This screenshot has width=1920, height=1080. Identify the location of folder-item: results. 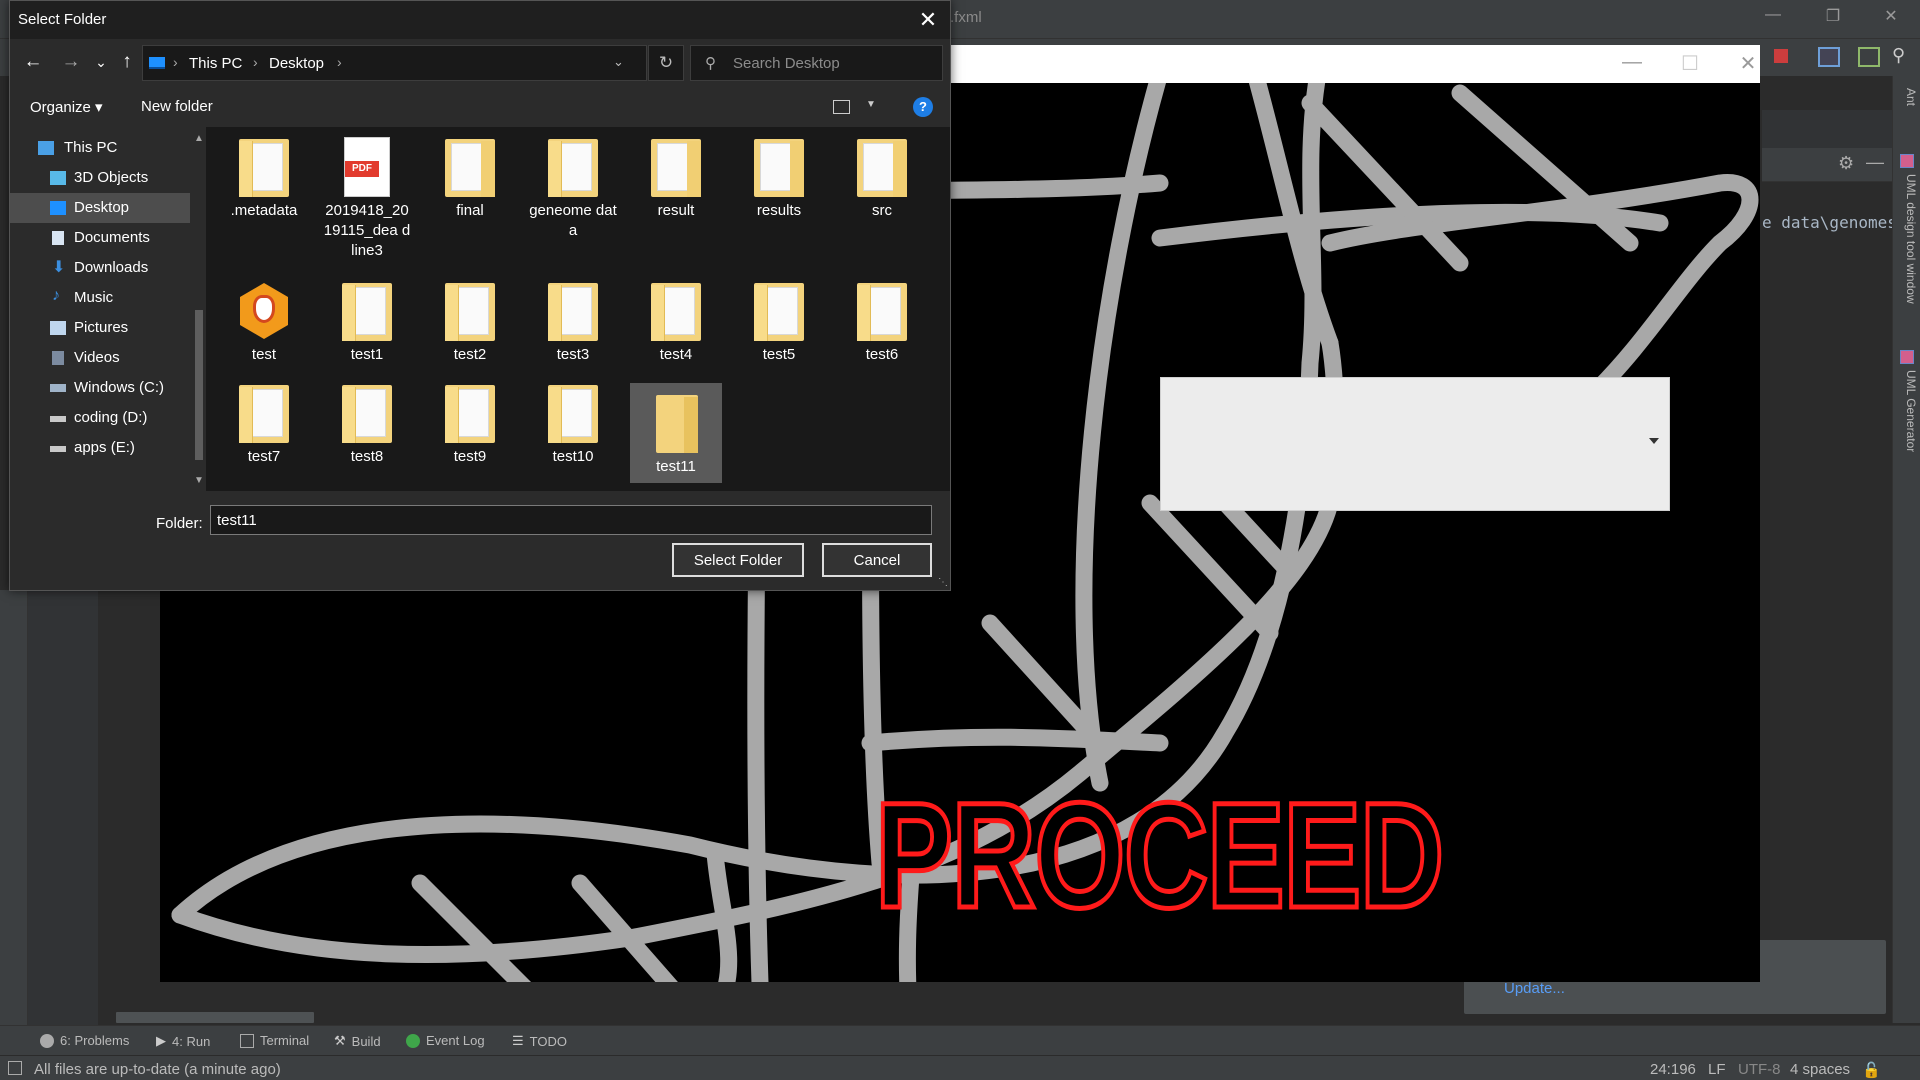
(779, 174).